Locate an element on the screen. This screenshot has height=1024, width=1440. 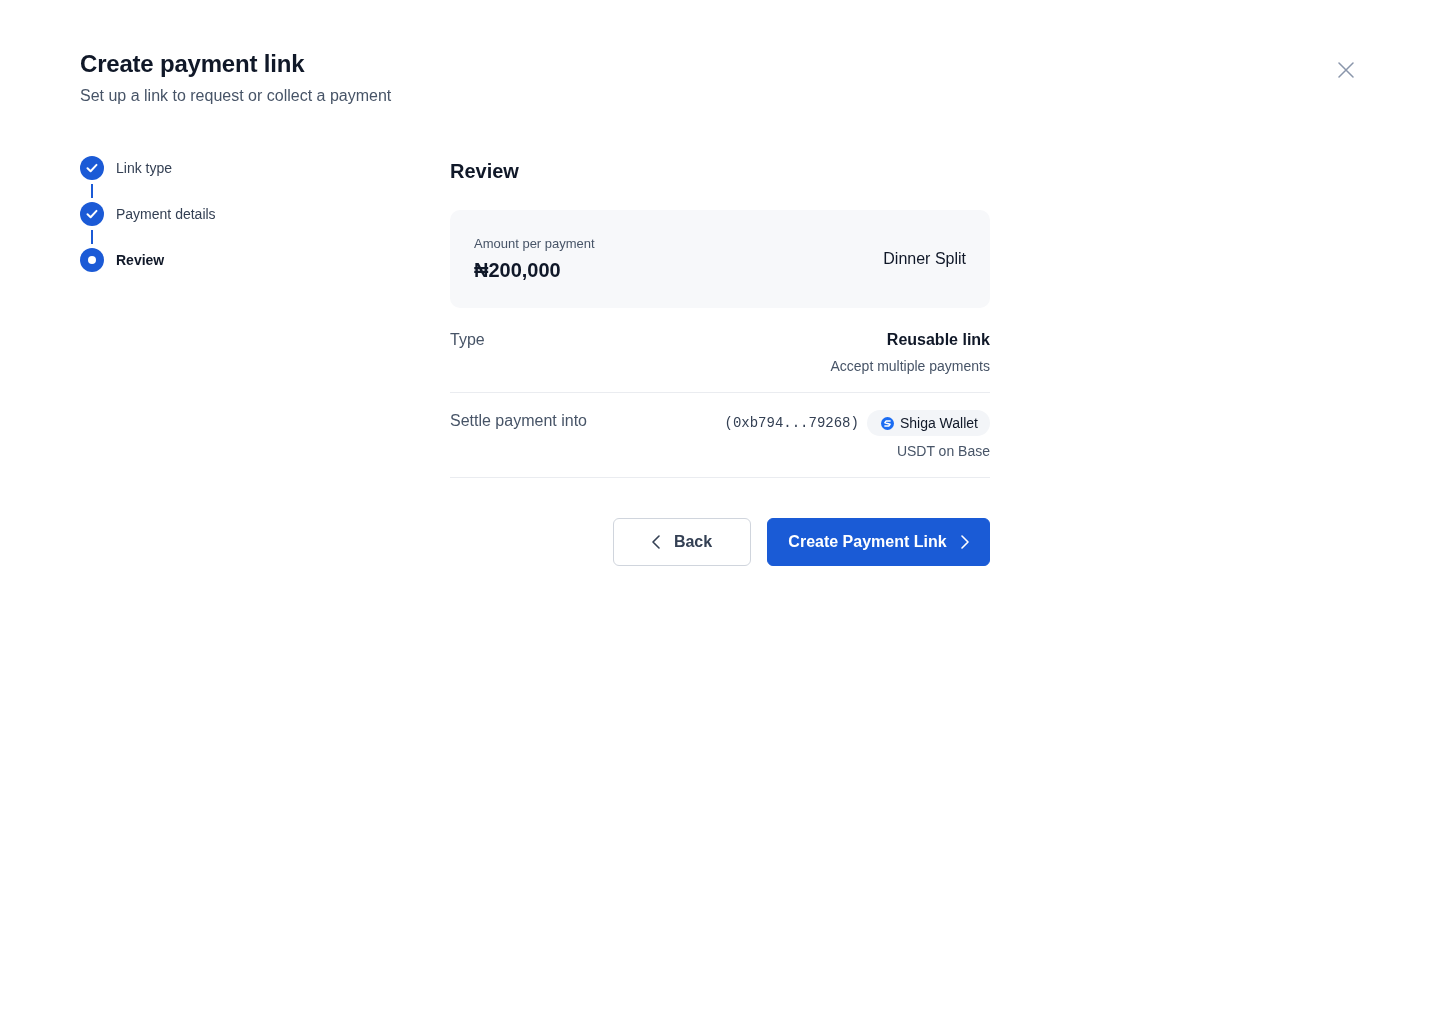
back-button: Back is located at coordinates (682, 542).